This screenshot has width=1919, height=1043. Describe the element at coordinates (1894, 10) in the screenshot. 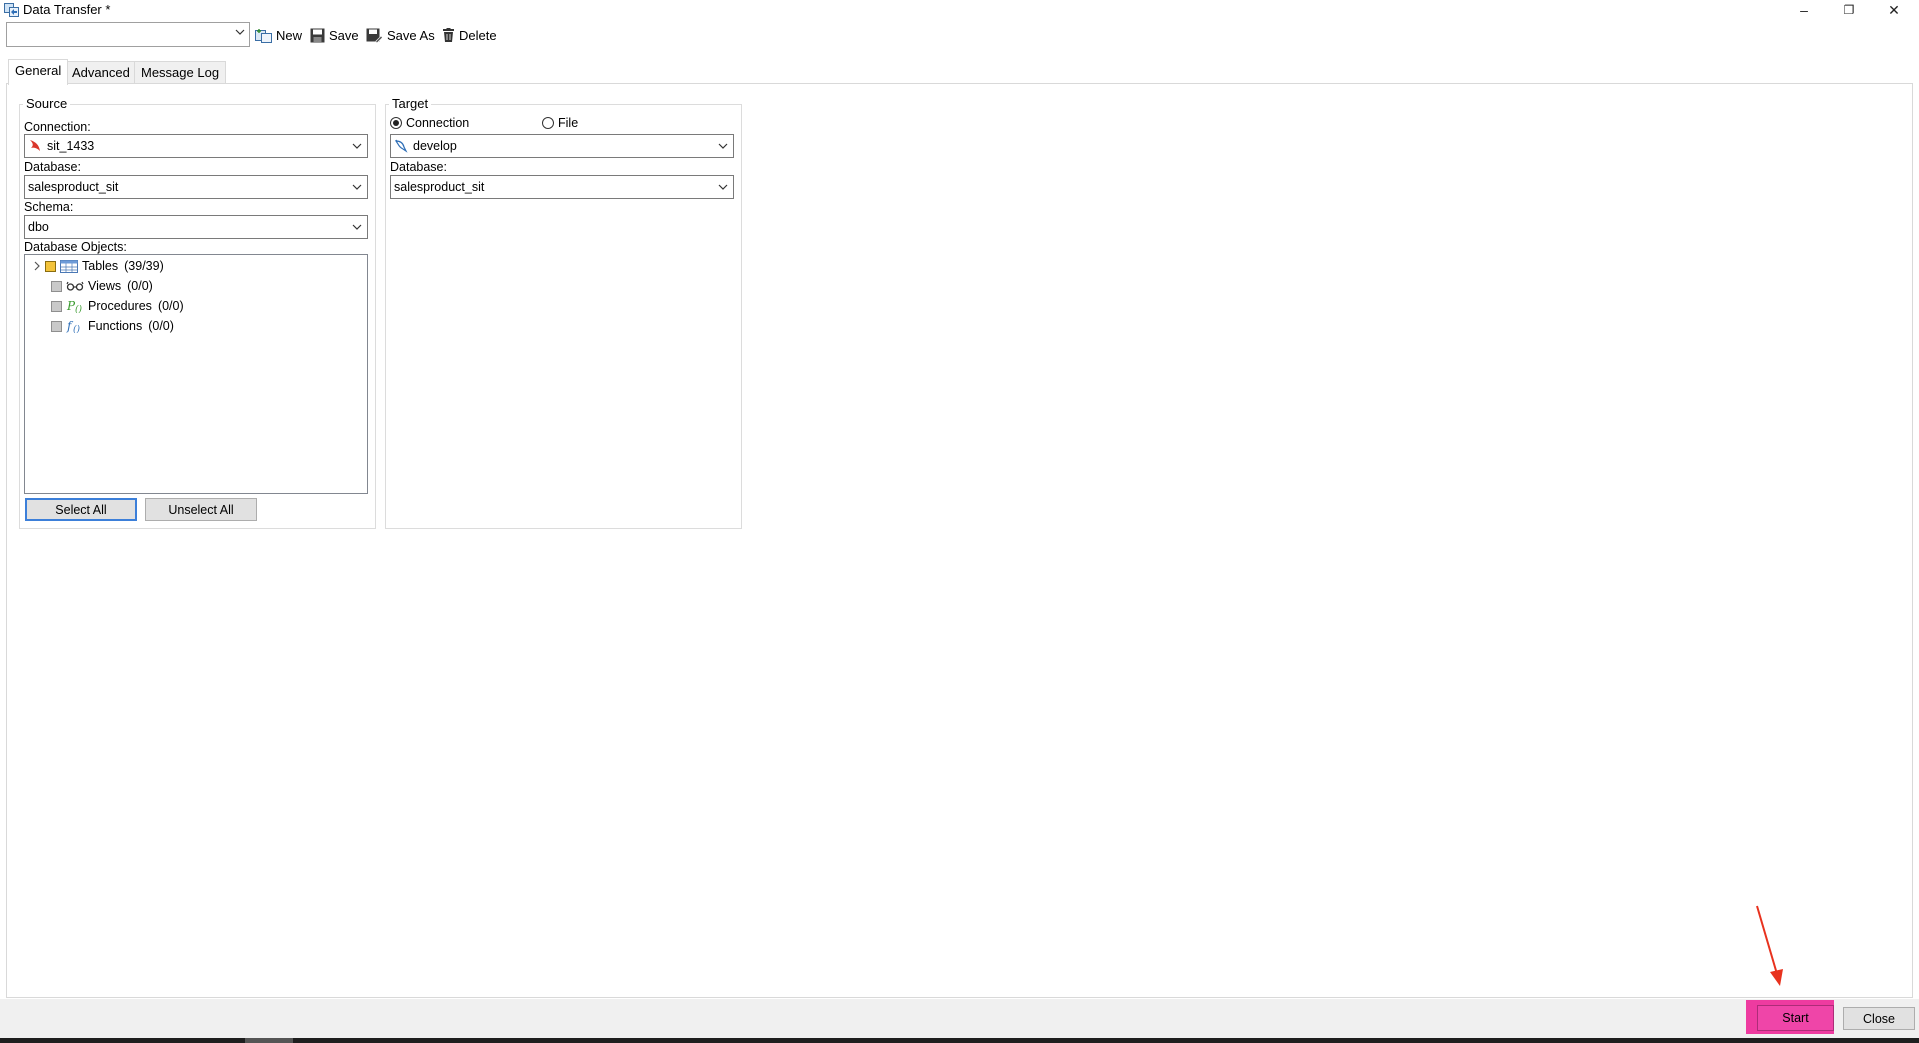

I see `close-window-button: ✕` at that location.